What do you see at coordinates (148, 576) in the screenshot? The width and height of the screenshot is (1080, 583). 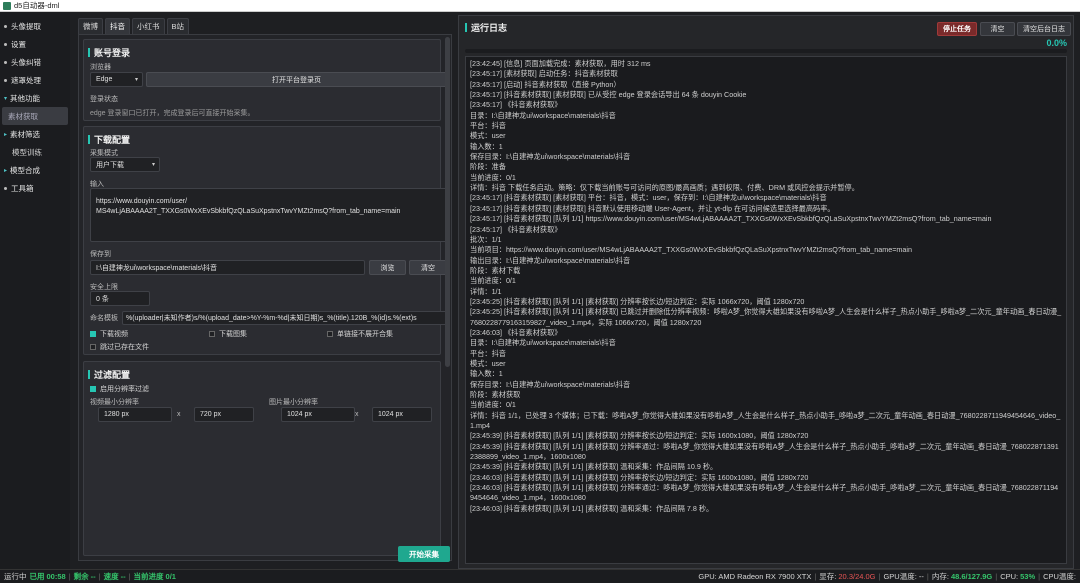 I see `progress-label: 当前进度` at bounding box center [148, 576].